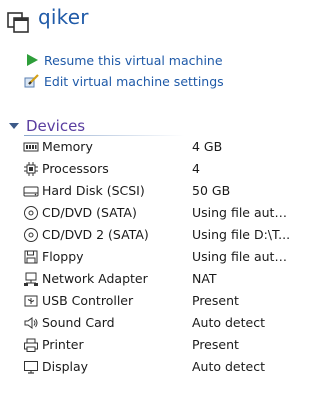 Image resolution: width=320 pixels, height=400 pixels. Describe the element at coordinates (148, 345) in the screenshot. I see `device-row-printer: Printer Present` at that location.